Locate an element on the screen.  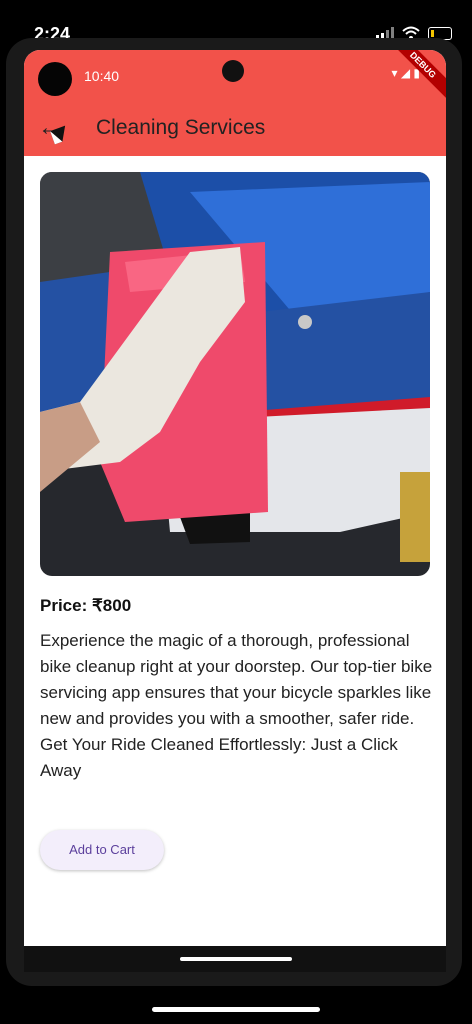
app-home-indicator is located at coordinates (236, 959).